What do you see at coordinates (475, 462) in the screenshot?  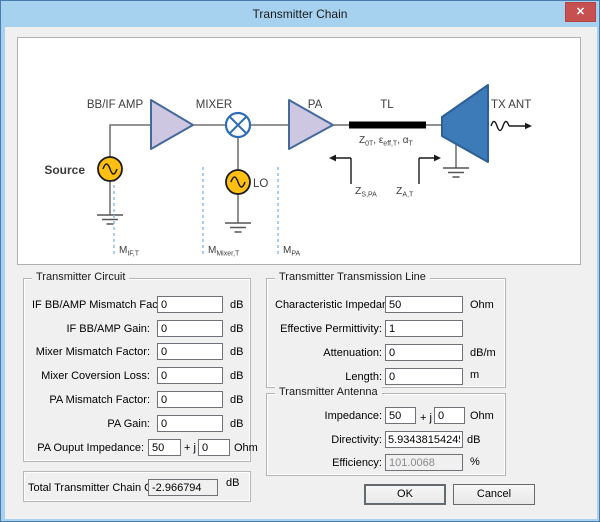 I see `field-unit: %` at bounding box center [475, 462].